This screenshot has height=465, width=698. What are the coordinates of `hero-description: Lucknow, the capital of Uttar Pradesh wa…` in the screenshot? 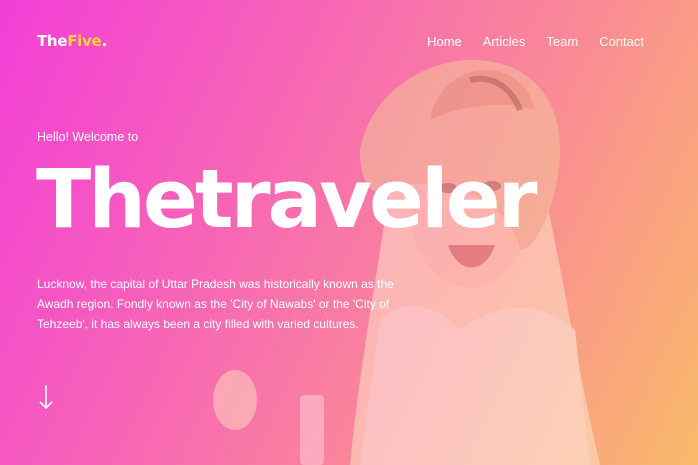 It's located at (215, 304).